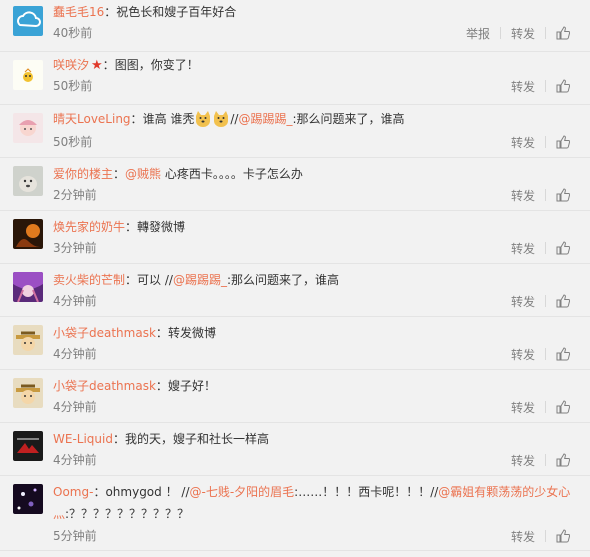 This screenshot has height=557, width=590. Describe the element at coordinates (295, 78) in the screenshot. I see `comment-item: 咲咲汐 ★：图图，你变了！ 50秒前 转发` at that location.